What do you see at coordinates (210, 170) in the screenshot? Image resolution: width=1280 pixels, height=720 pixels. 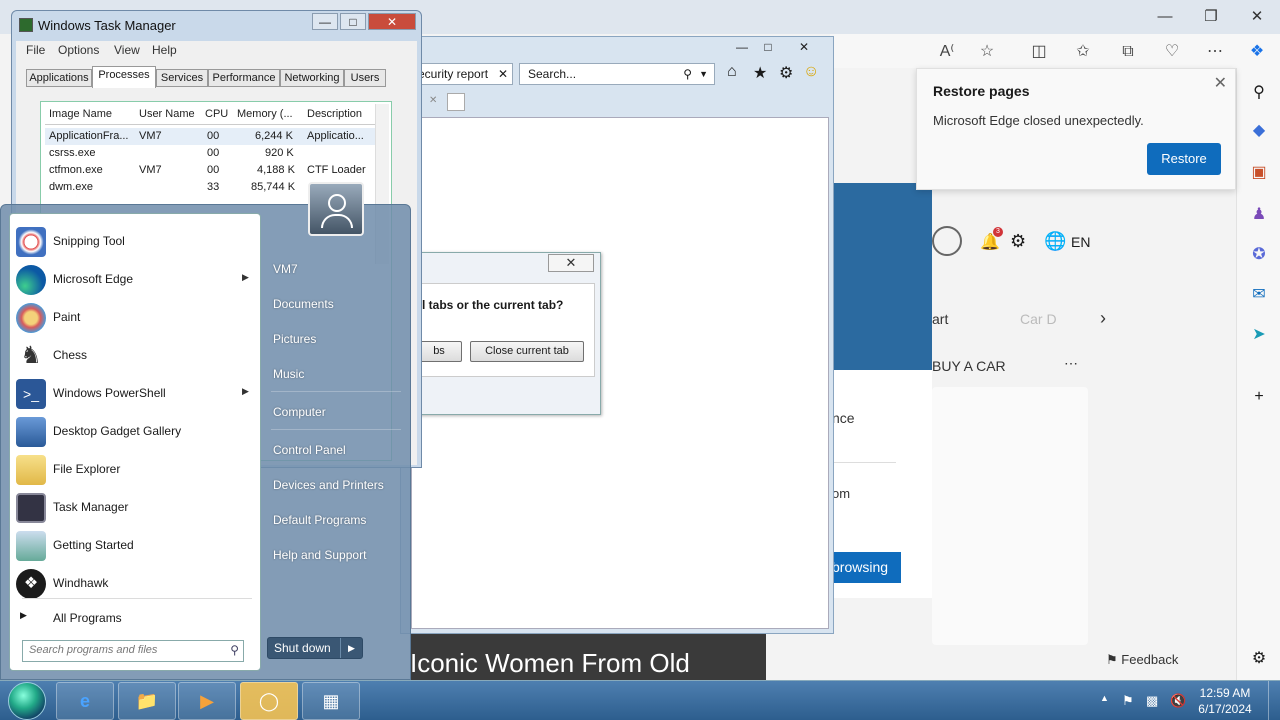 I see `table-row: ctfmon.exe VM7 00 4,188 K CTF Loader` at bounding box center [210, 170].